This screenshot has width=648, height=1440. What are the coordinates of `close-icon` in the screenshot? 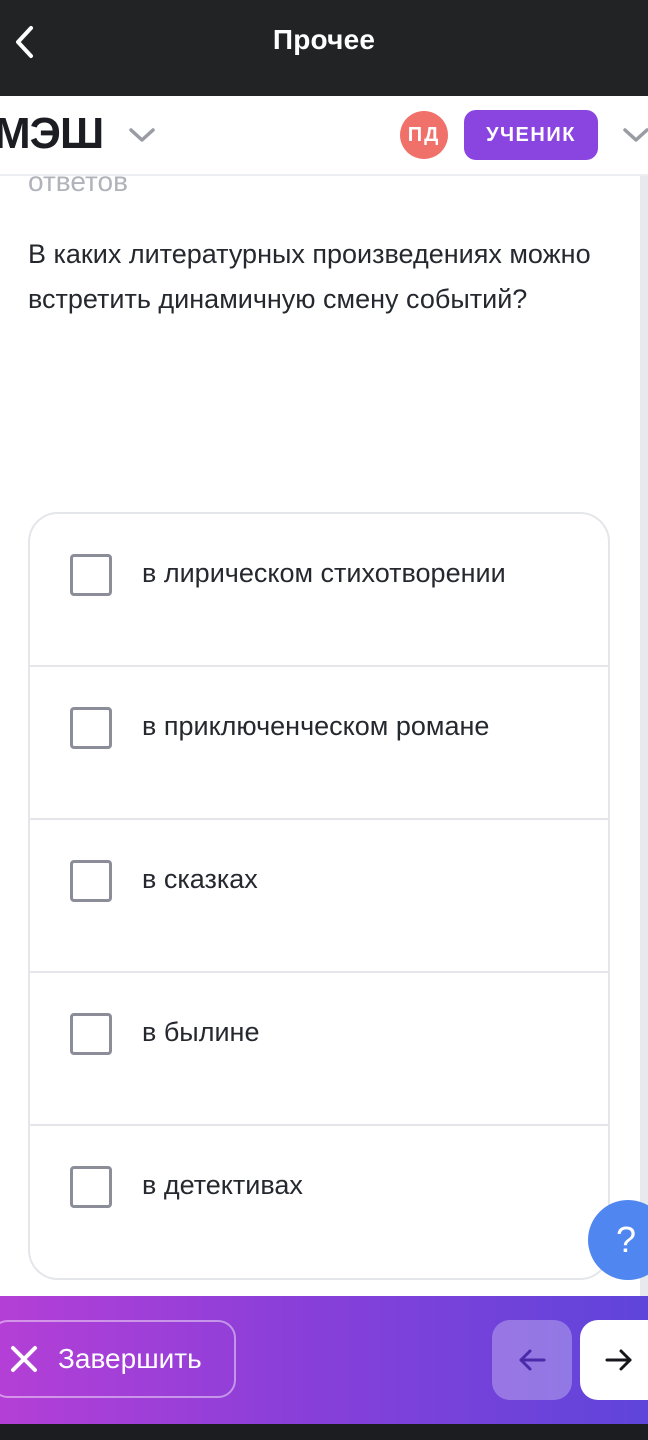 It's located at (24, 1359).